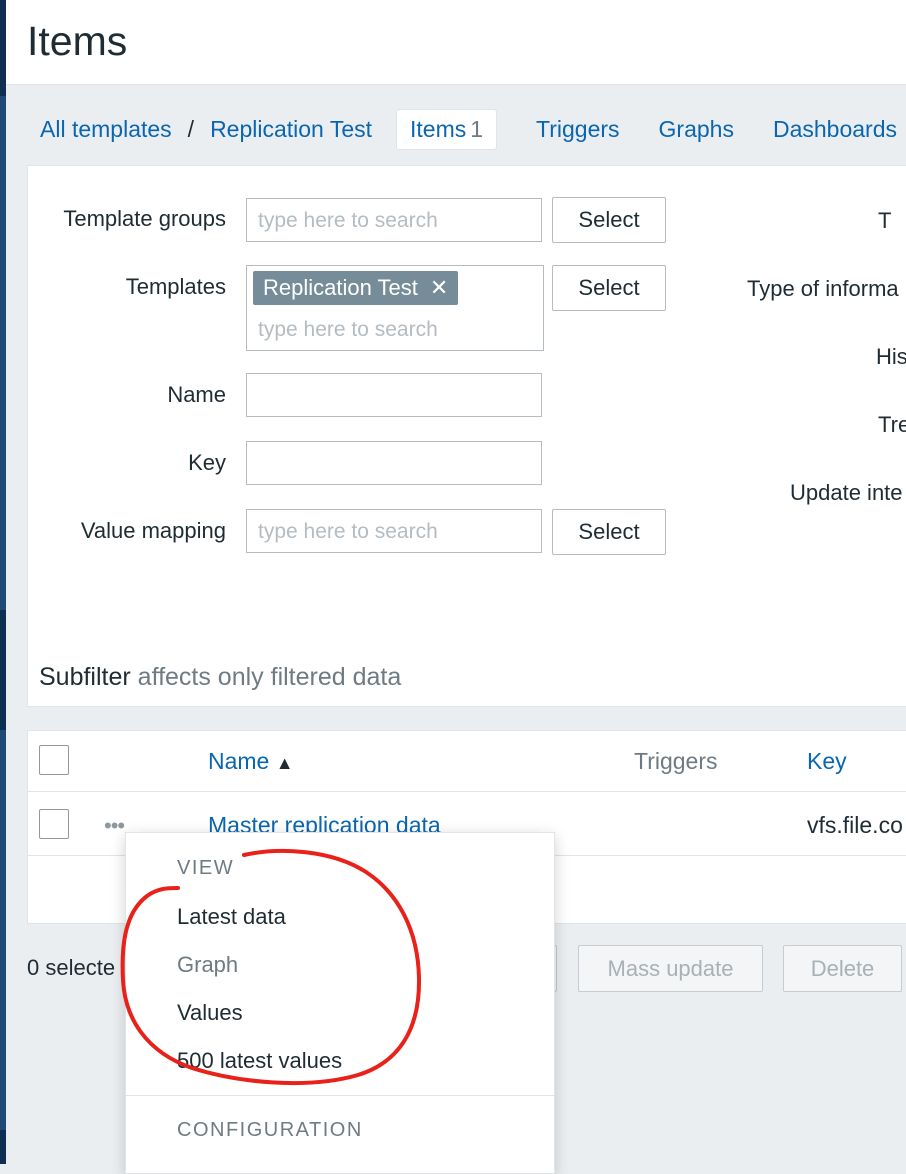  I want to click on templates-label: Templates, so click(175, 286).